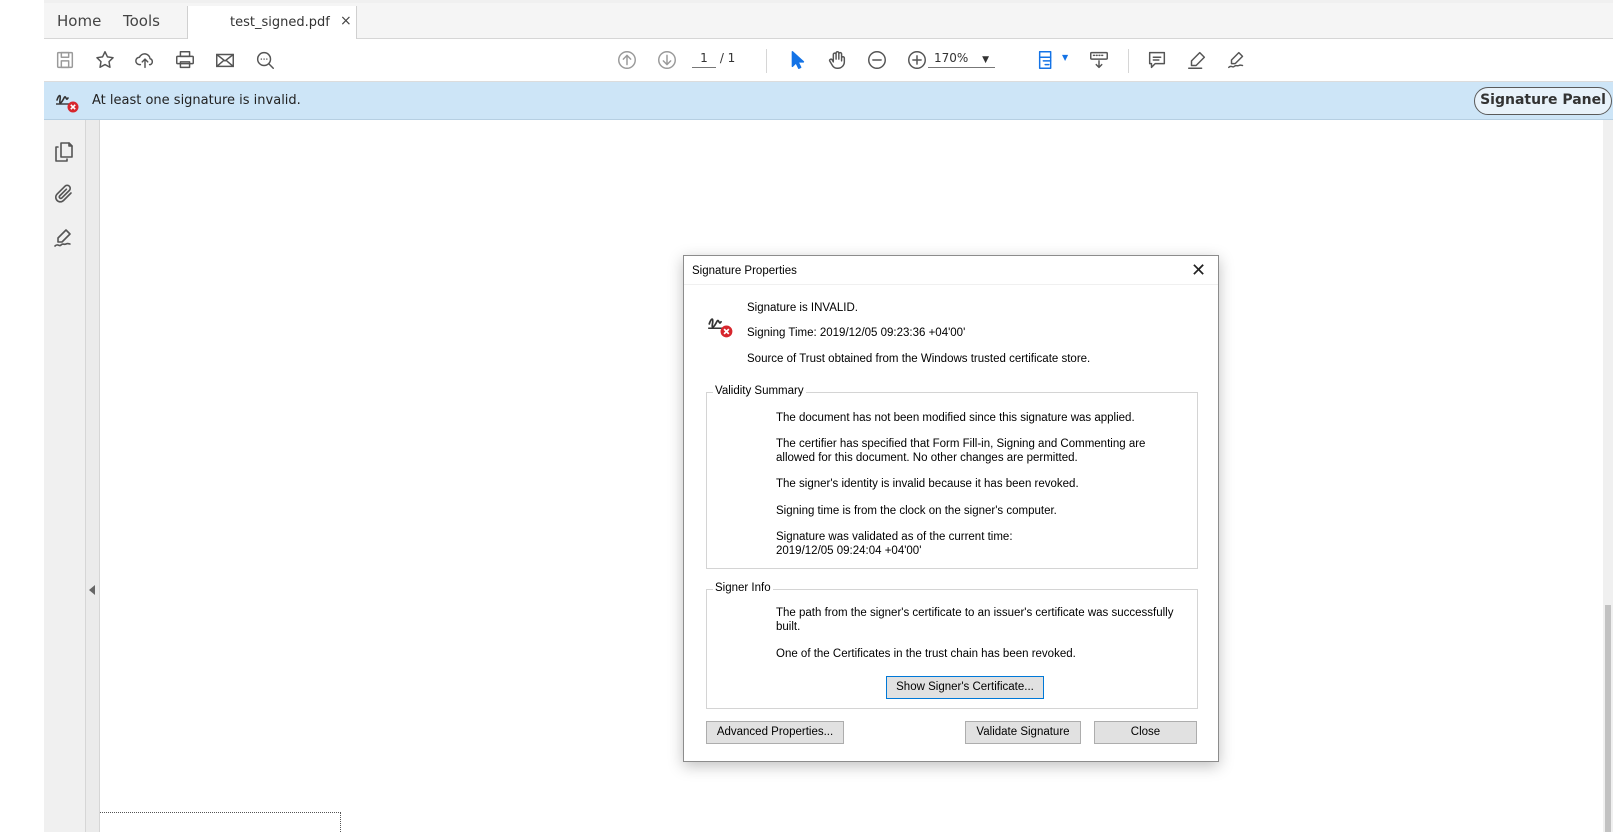  Describe the element at coordinates (837, 60) in the screenshot. I see `hand-icon` at that location.